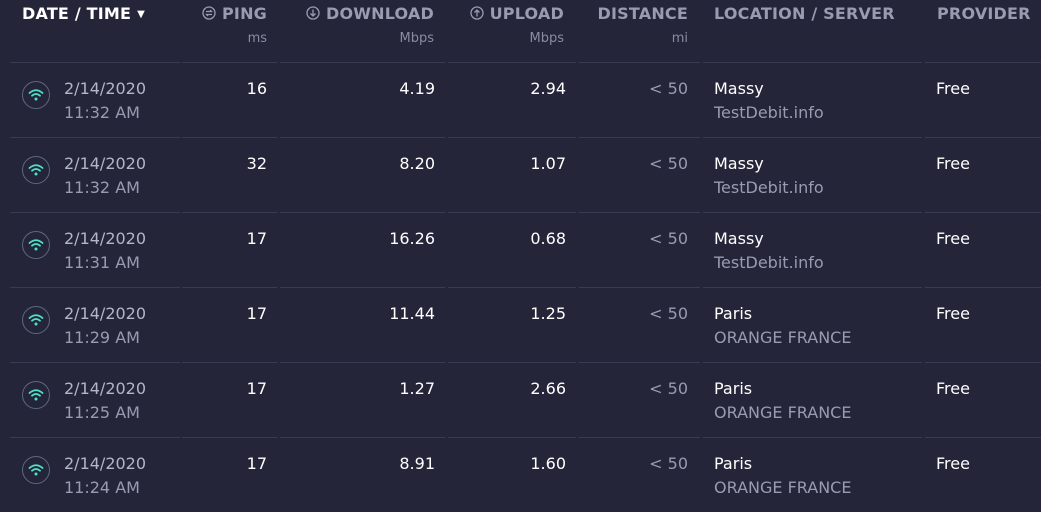 The height and width of the screenshot is (512, 1041). Describe the element at coordinates (244, 13) in the screenshot. I see `column-title-ping: PING` at that location.